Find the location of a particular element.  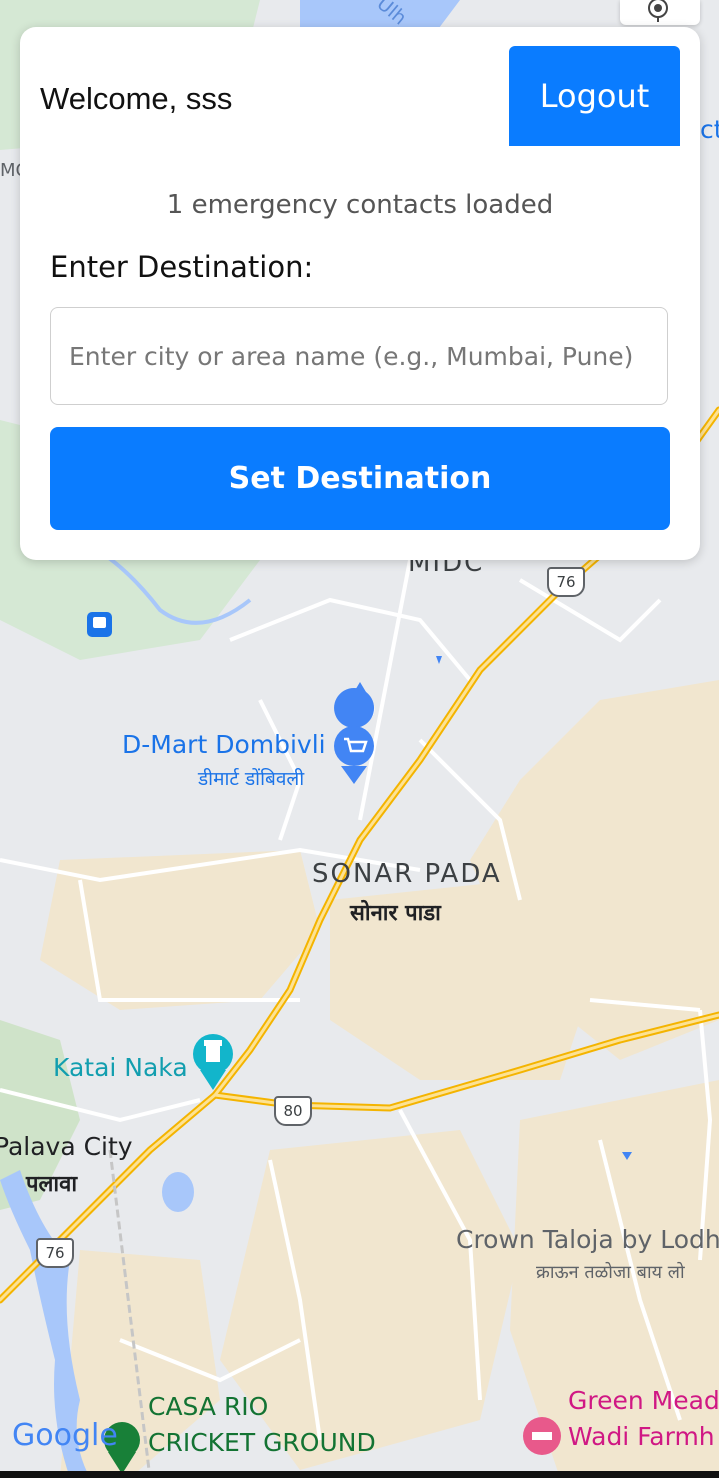

map-label-katai-naka: Katai Naka is located at coordinates (120, 1067).